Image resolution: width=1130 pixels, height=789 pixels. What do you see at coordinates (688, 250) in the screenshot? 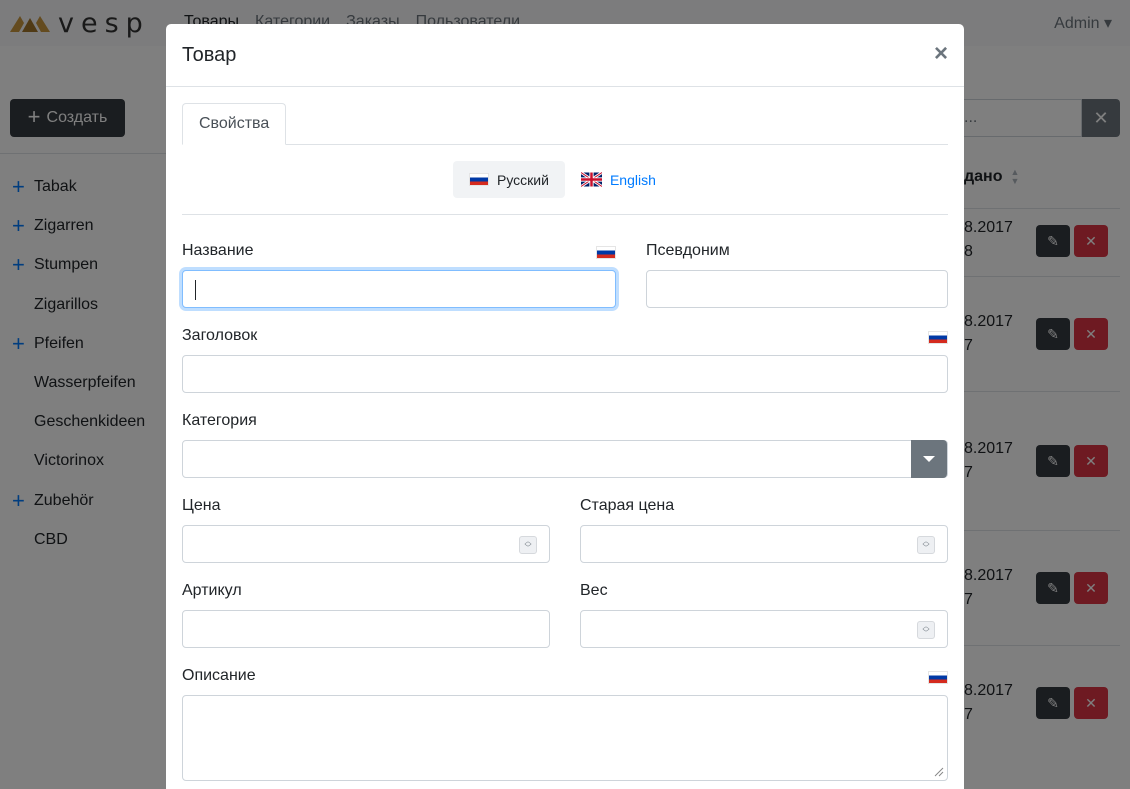
I see `alias-label: Псевдоним` at bounding box center [688, 250].